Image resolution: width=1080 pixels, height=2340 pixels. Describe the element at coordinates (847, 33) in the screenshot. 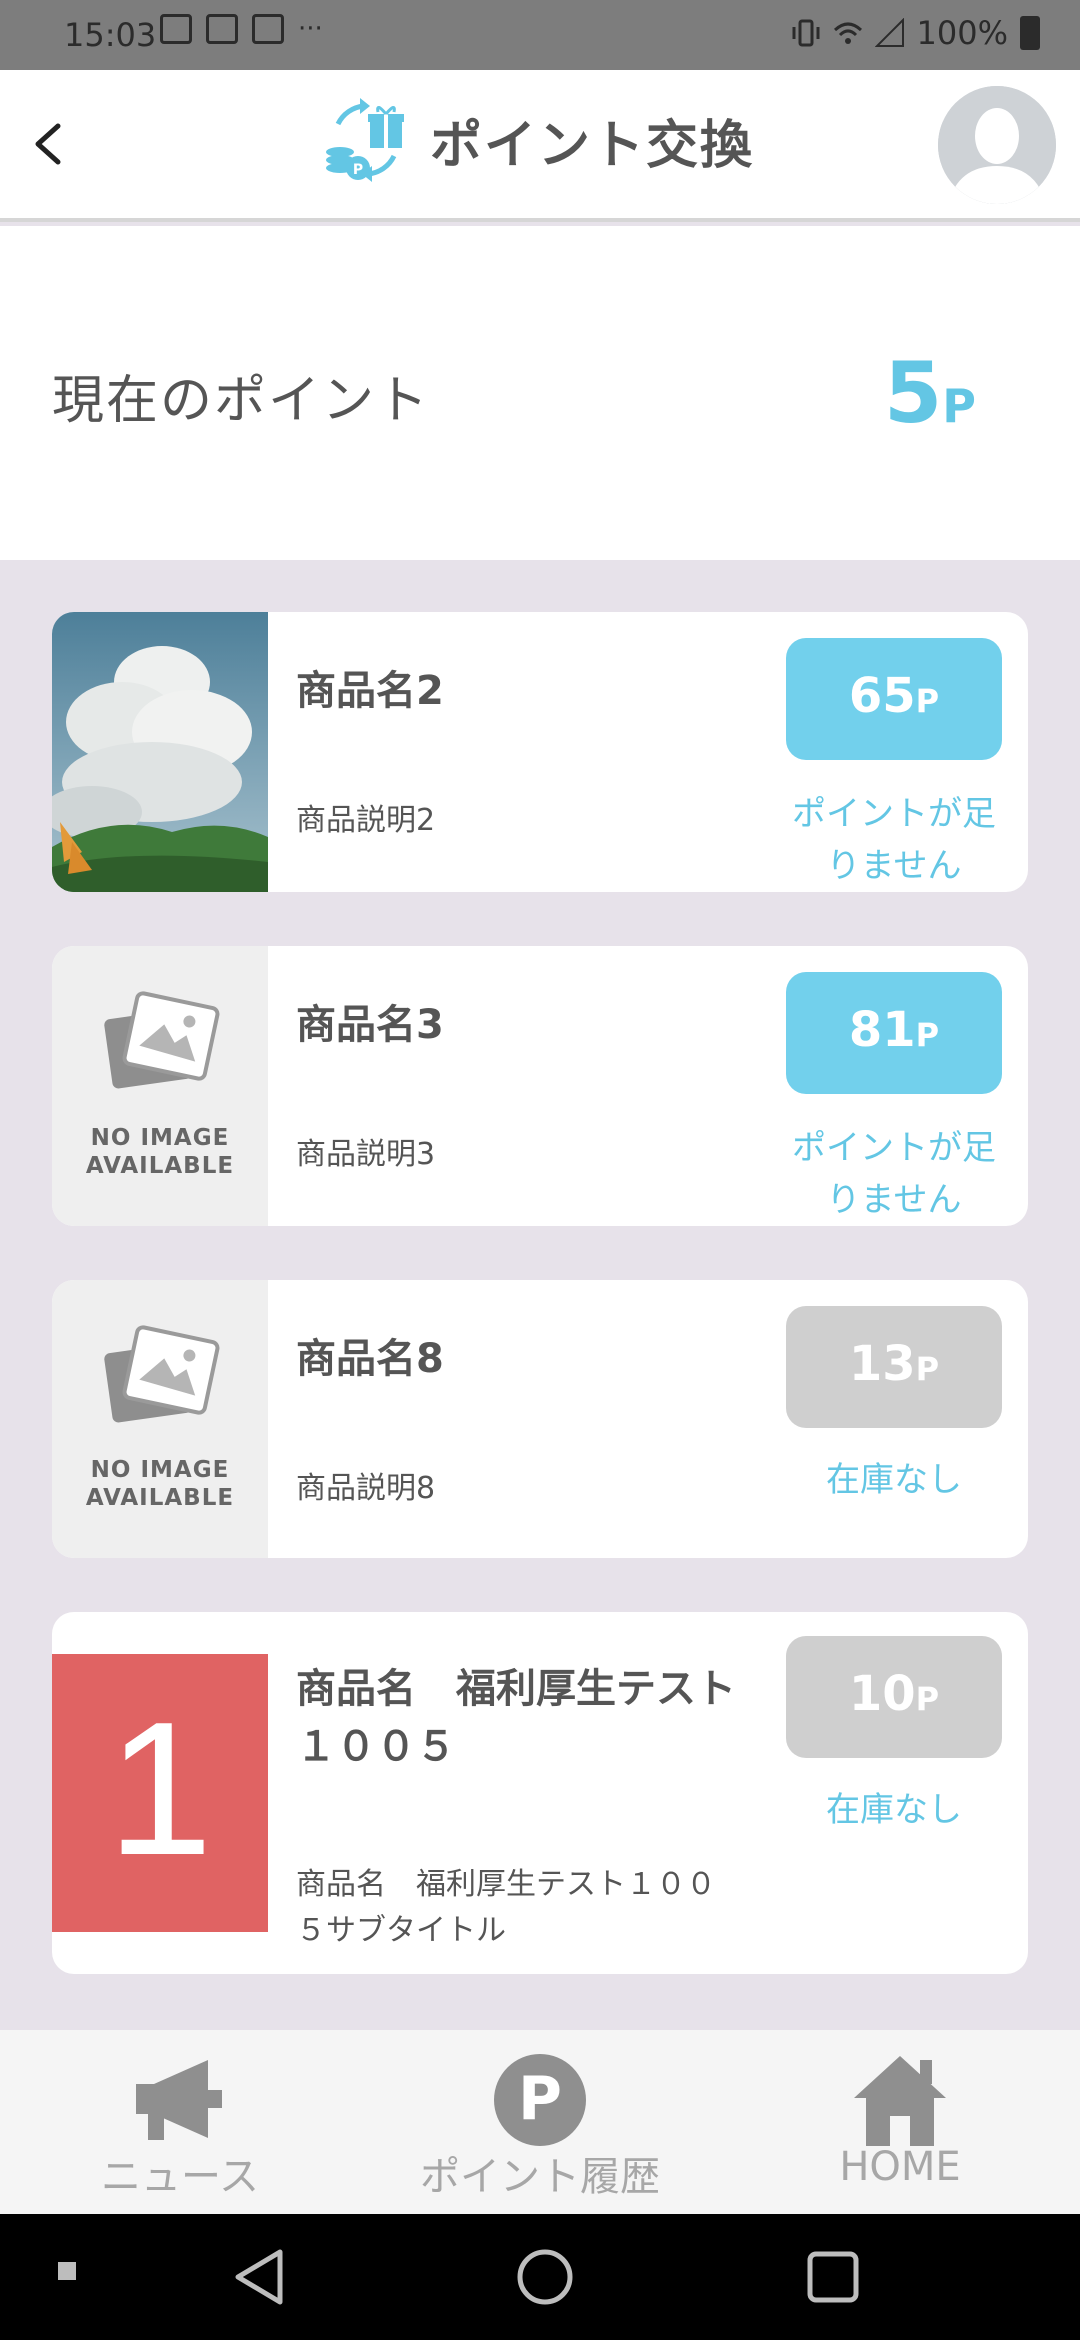

I see `wifi-icon` at that location.